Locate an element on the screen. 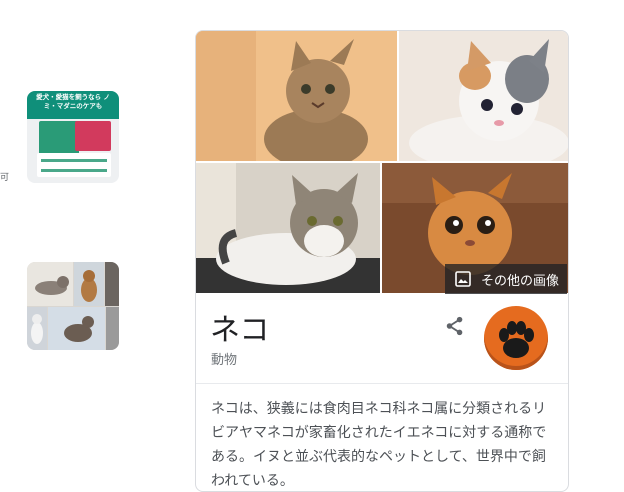 Image resolution: width=624 pixels, height=492 pixels. paw-icon is located at coordinates (516, 338).